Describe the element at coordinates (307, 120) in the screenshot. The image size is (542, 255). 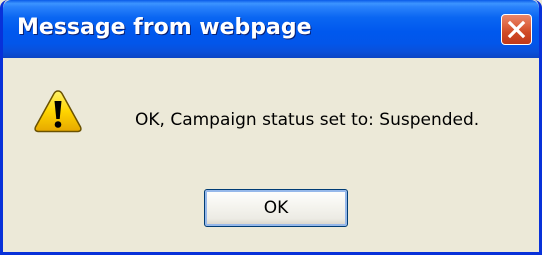
I see `dialog-message: OK, Campaign status set to: Suspended.` at that location.